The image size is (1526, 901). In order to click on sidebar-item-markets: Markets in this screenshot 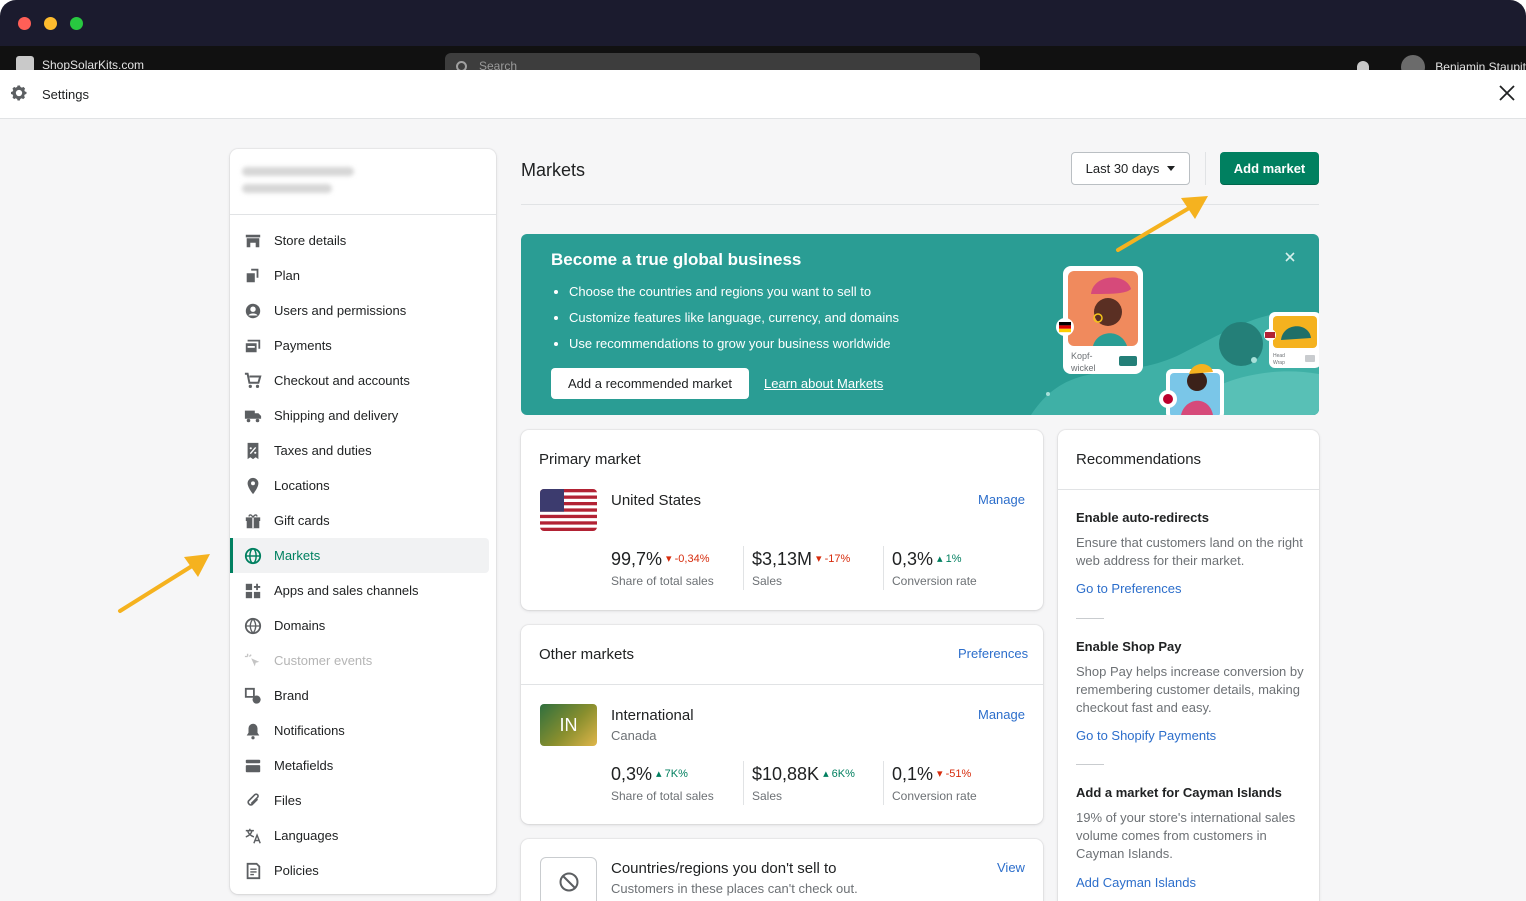, I will do `click(359, 555)`.